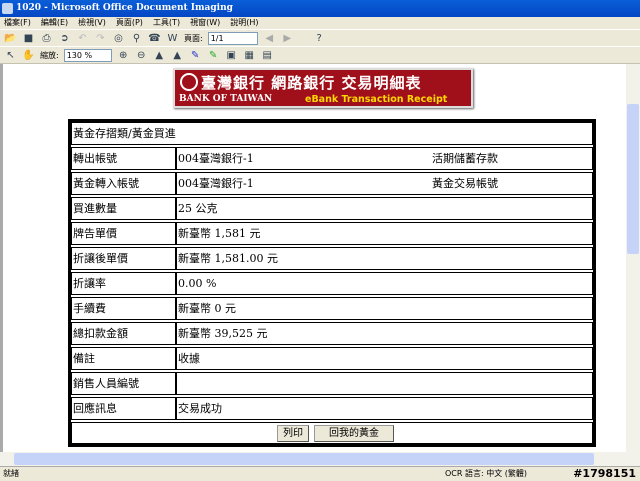 This screenshot has width=640, height=481. Describe the element at coordinates (193, 38) in the screenshot. I see `page-label: 頁面:` at that location.